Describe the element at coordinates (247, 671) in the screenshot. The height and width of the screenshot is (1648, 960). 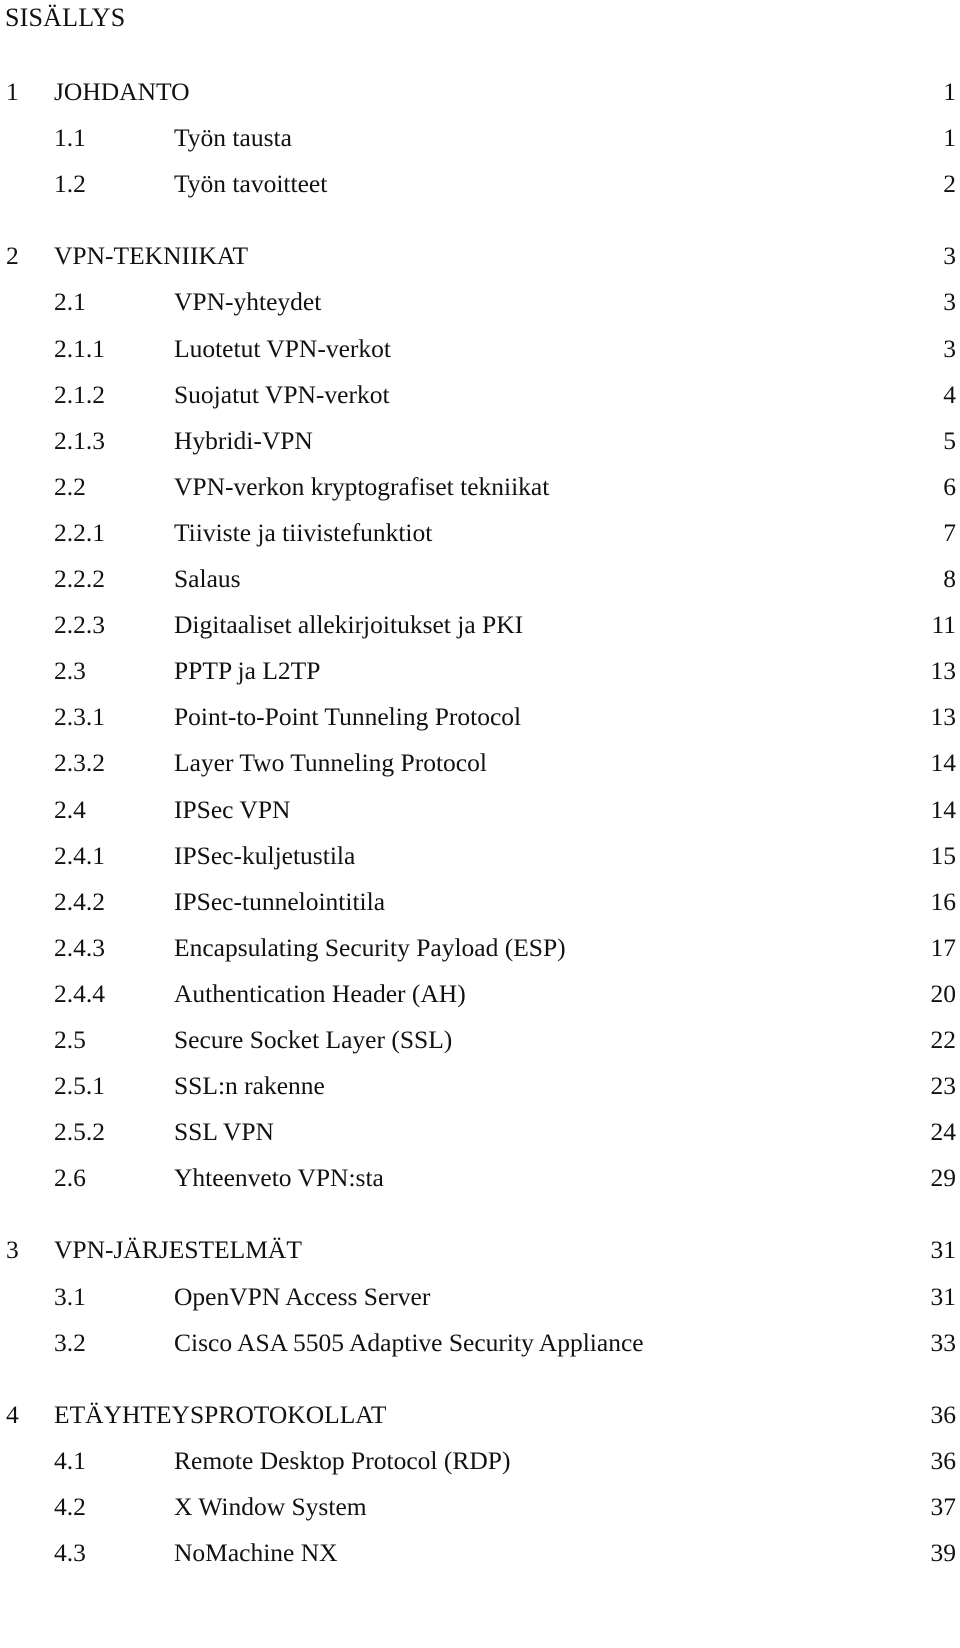
I see `toc-entry-title: PPTP ja L2TP` at that location.